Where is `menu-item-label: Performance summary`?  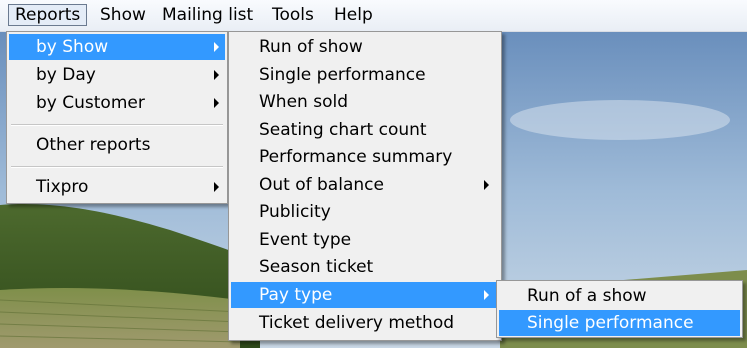
menu-item-label: Performance summary is located at coordinates (356, 157).